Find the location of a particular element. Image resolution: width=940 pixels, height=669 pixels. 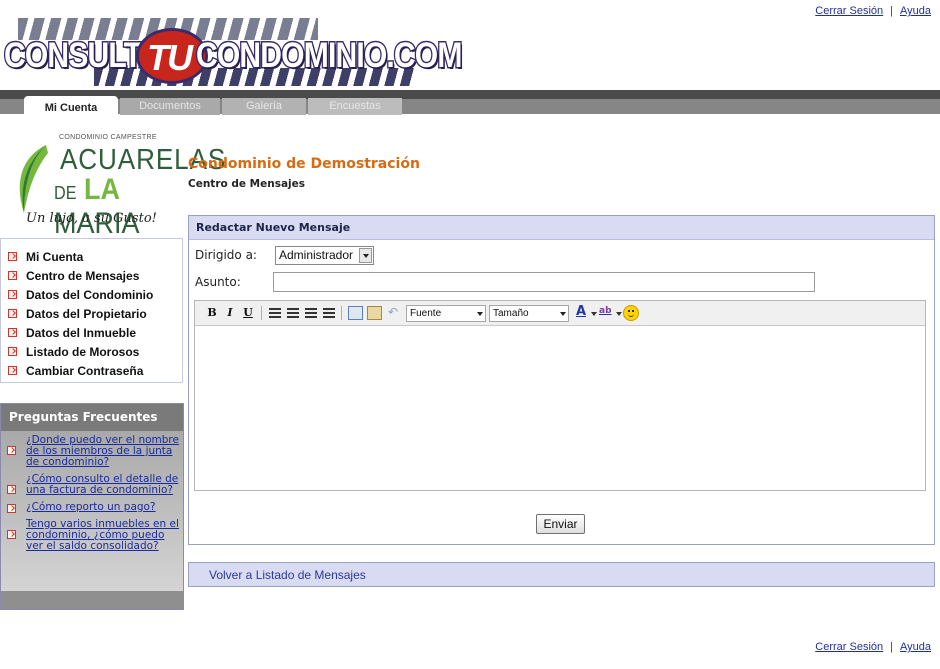

recipient-select: Administrador is located at coordinates (324, 255).